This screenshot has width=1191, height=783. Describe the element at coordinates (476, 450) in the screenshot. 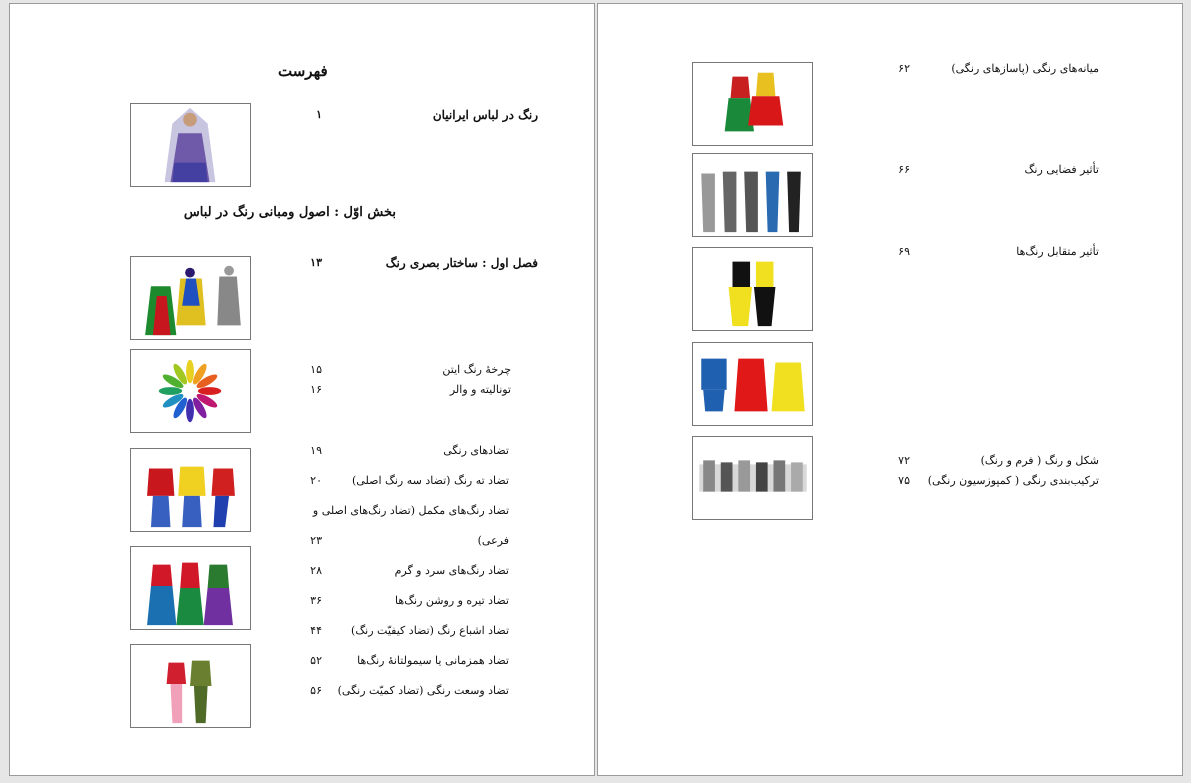

I see `toc-entry-label: تضادهای رنگی` at that location.